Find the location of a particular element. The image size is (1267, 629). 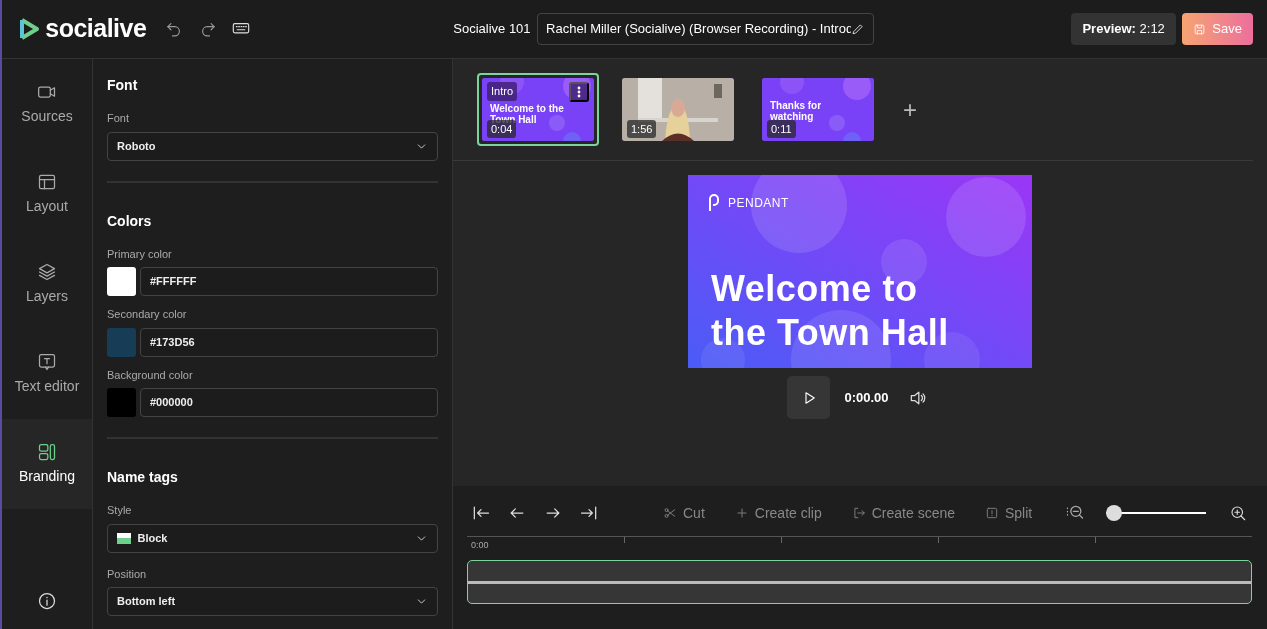

sidebar-tab: Sources is located at coordinates (47, 104).